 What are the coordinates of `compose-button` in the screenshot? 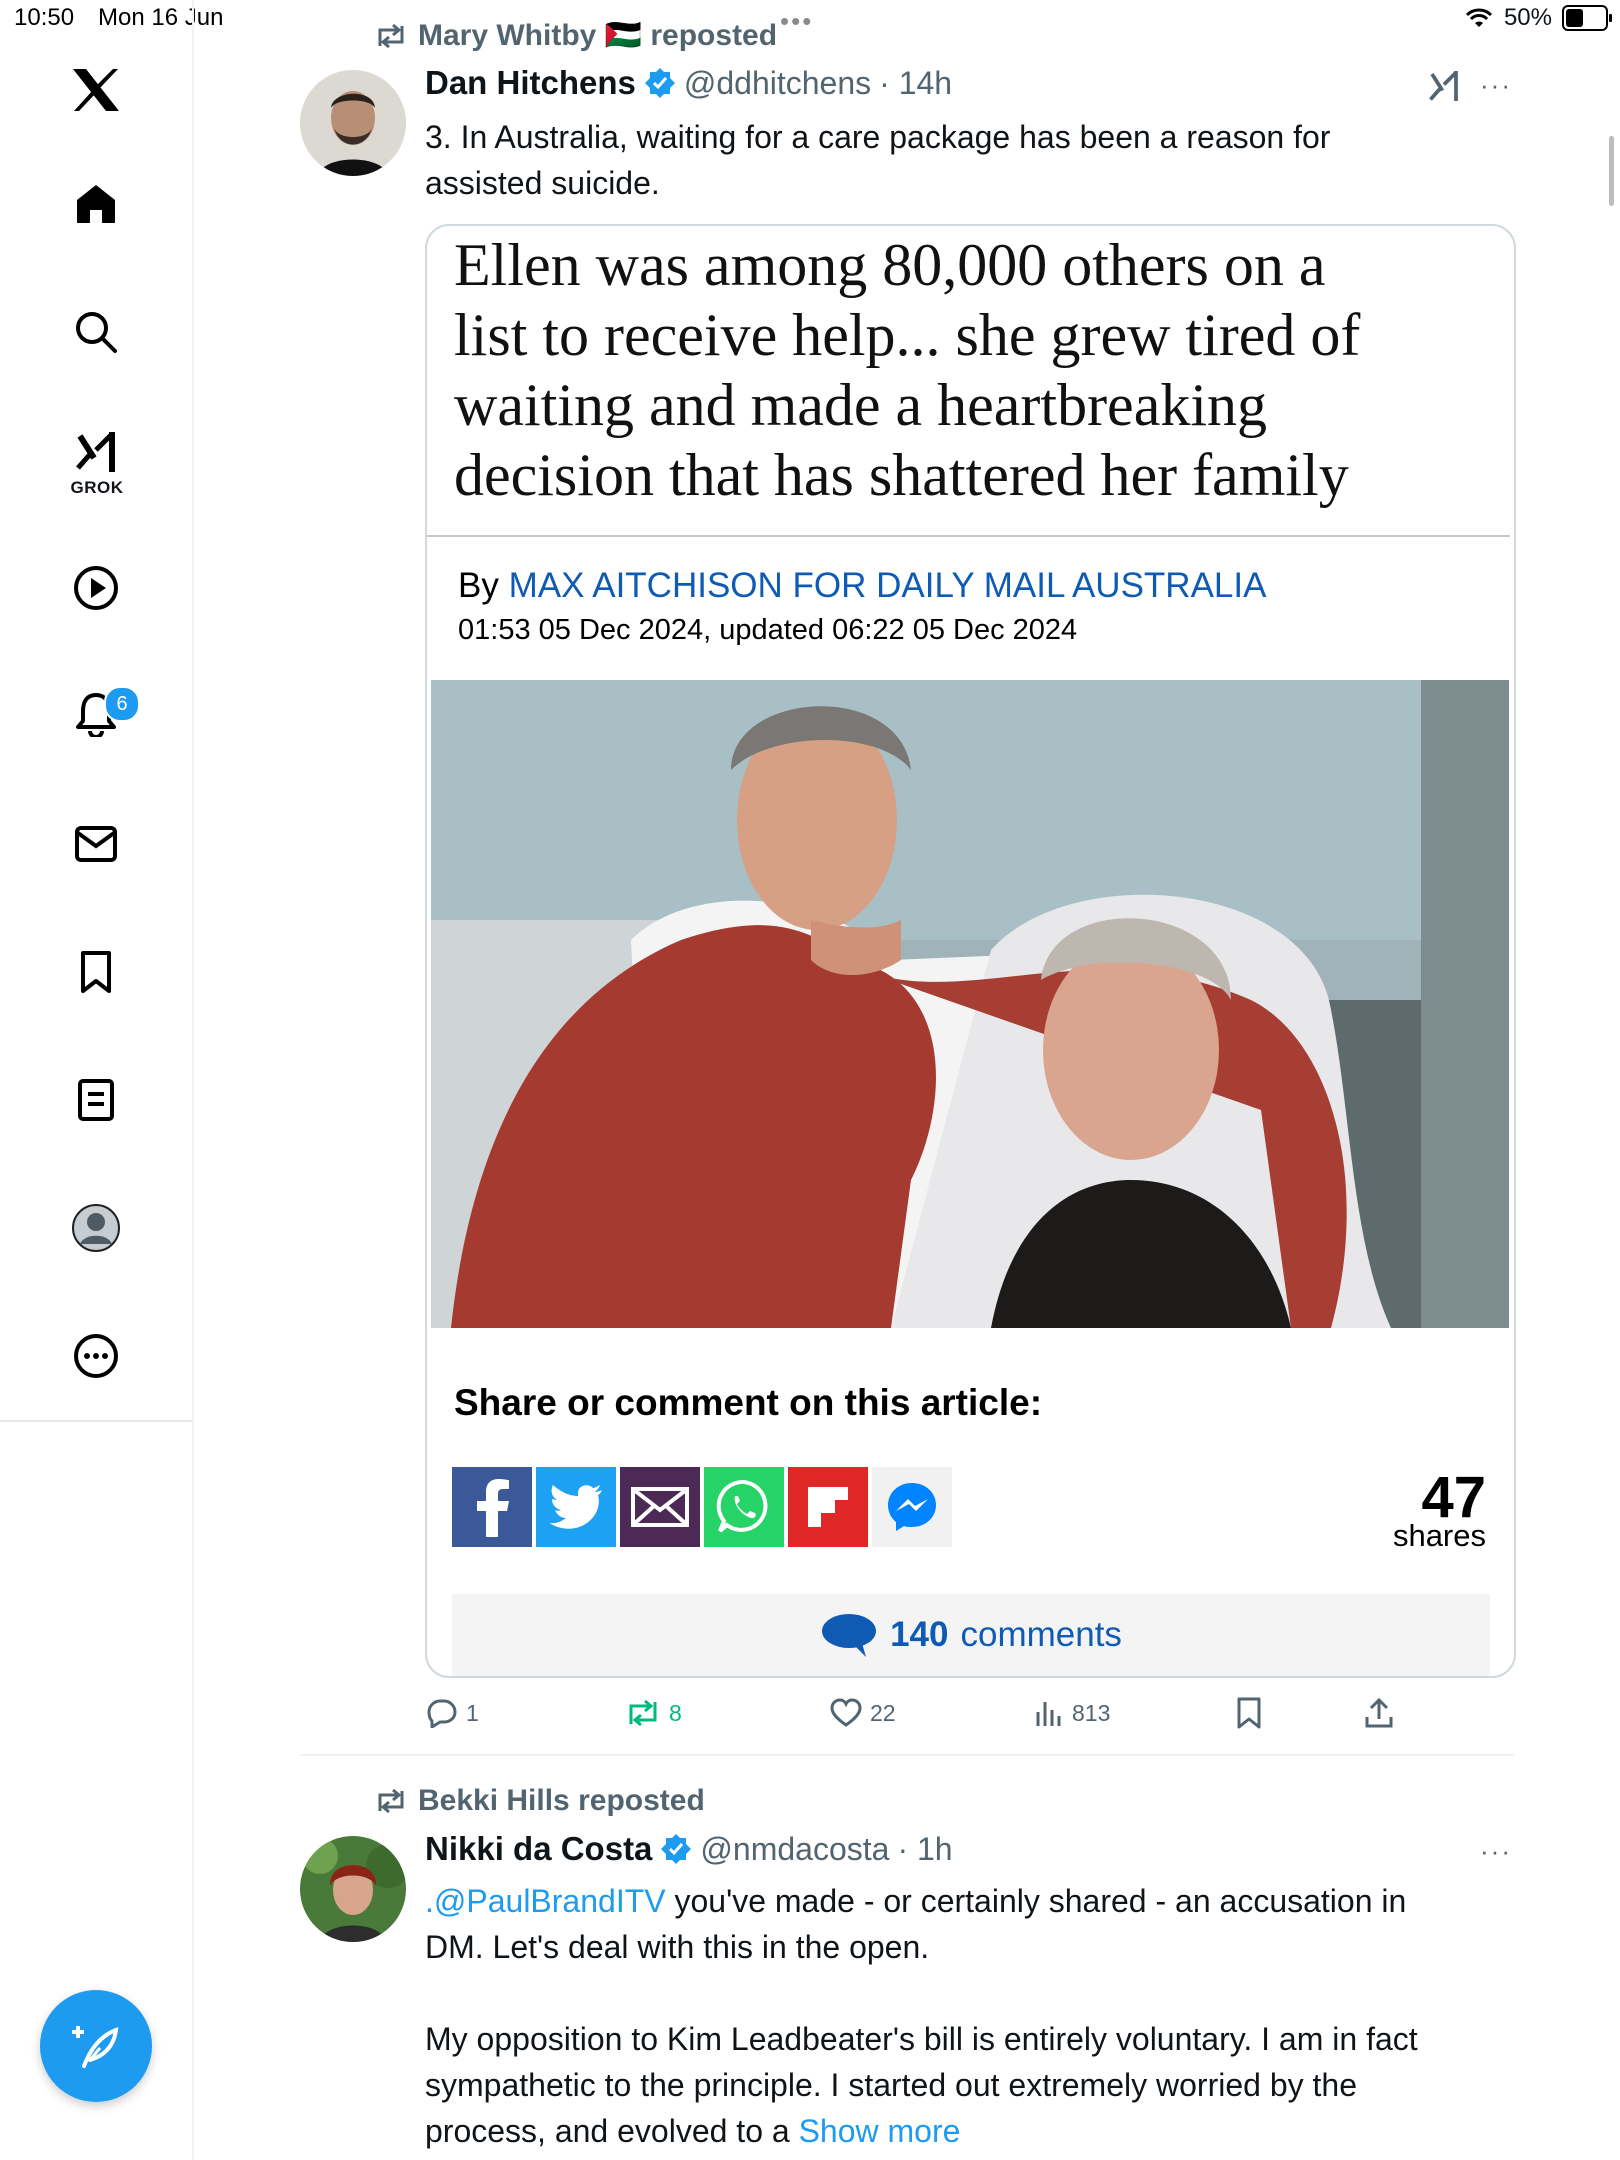 It's located at (96, 2046).